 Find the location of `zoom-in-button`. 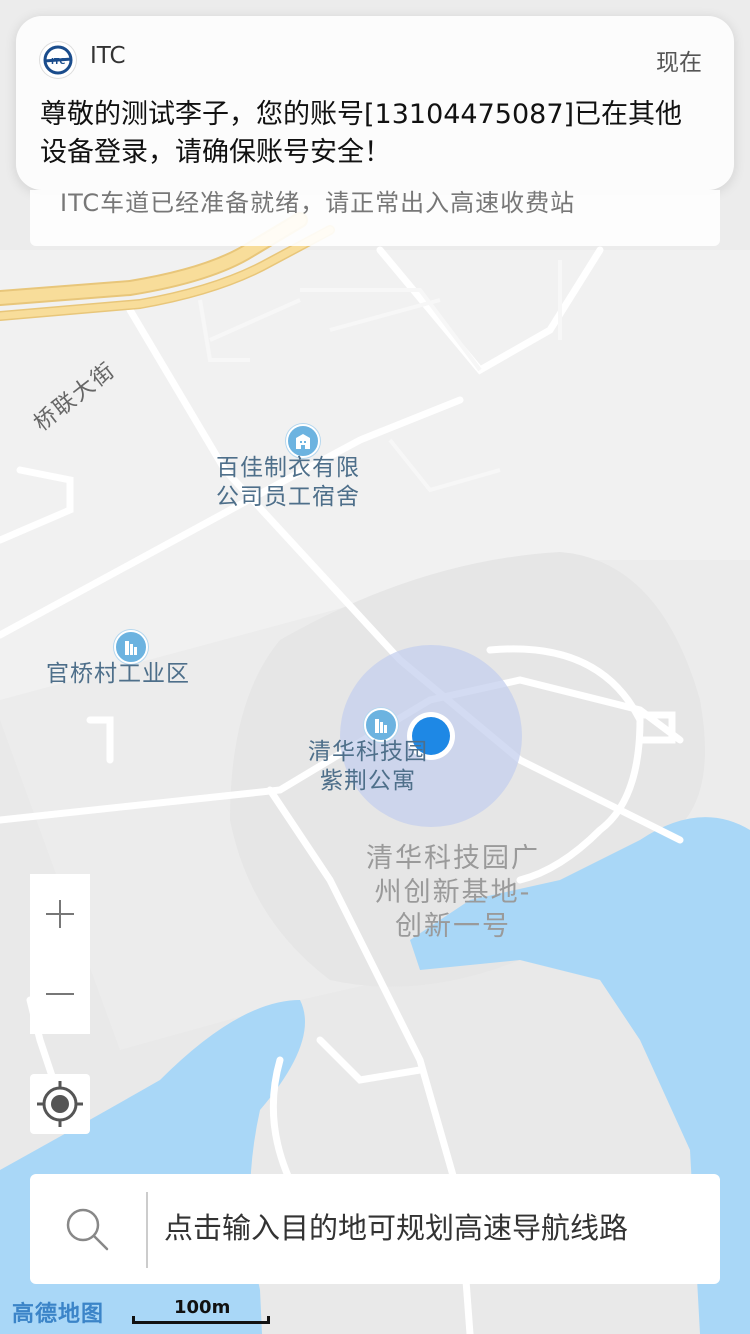

zoom-in-button is located at coordinates (60, 914).